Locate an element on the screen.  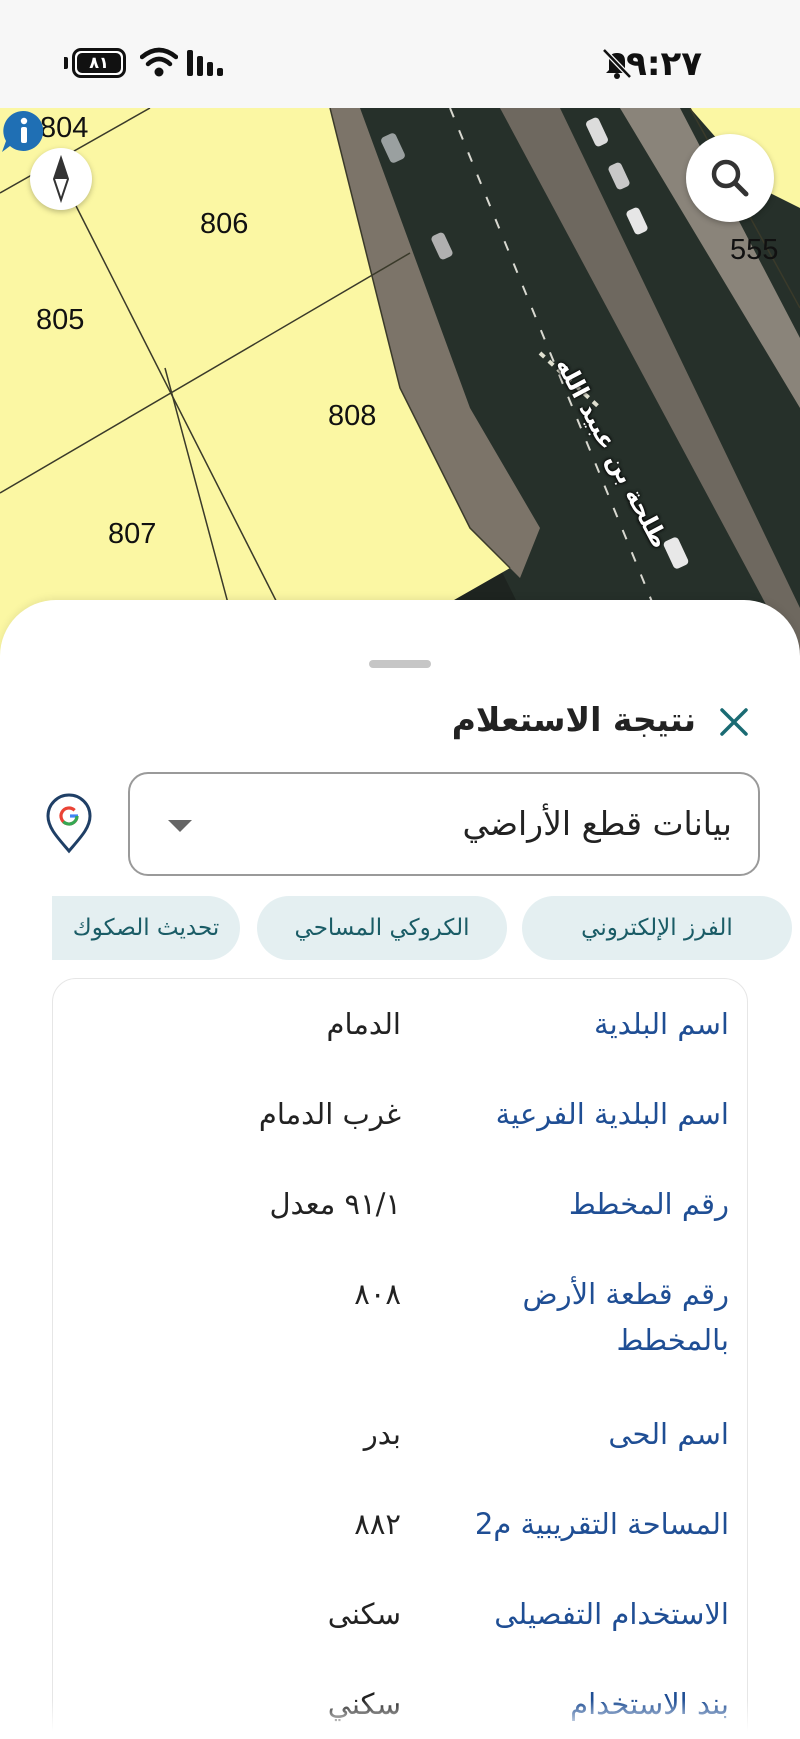
battery-level: ٨١ is located at coordinates (99, 63).